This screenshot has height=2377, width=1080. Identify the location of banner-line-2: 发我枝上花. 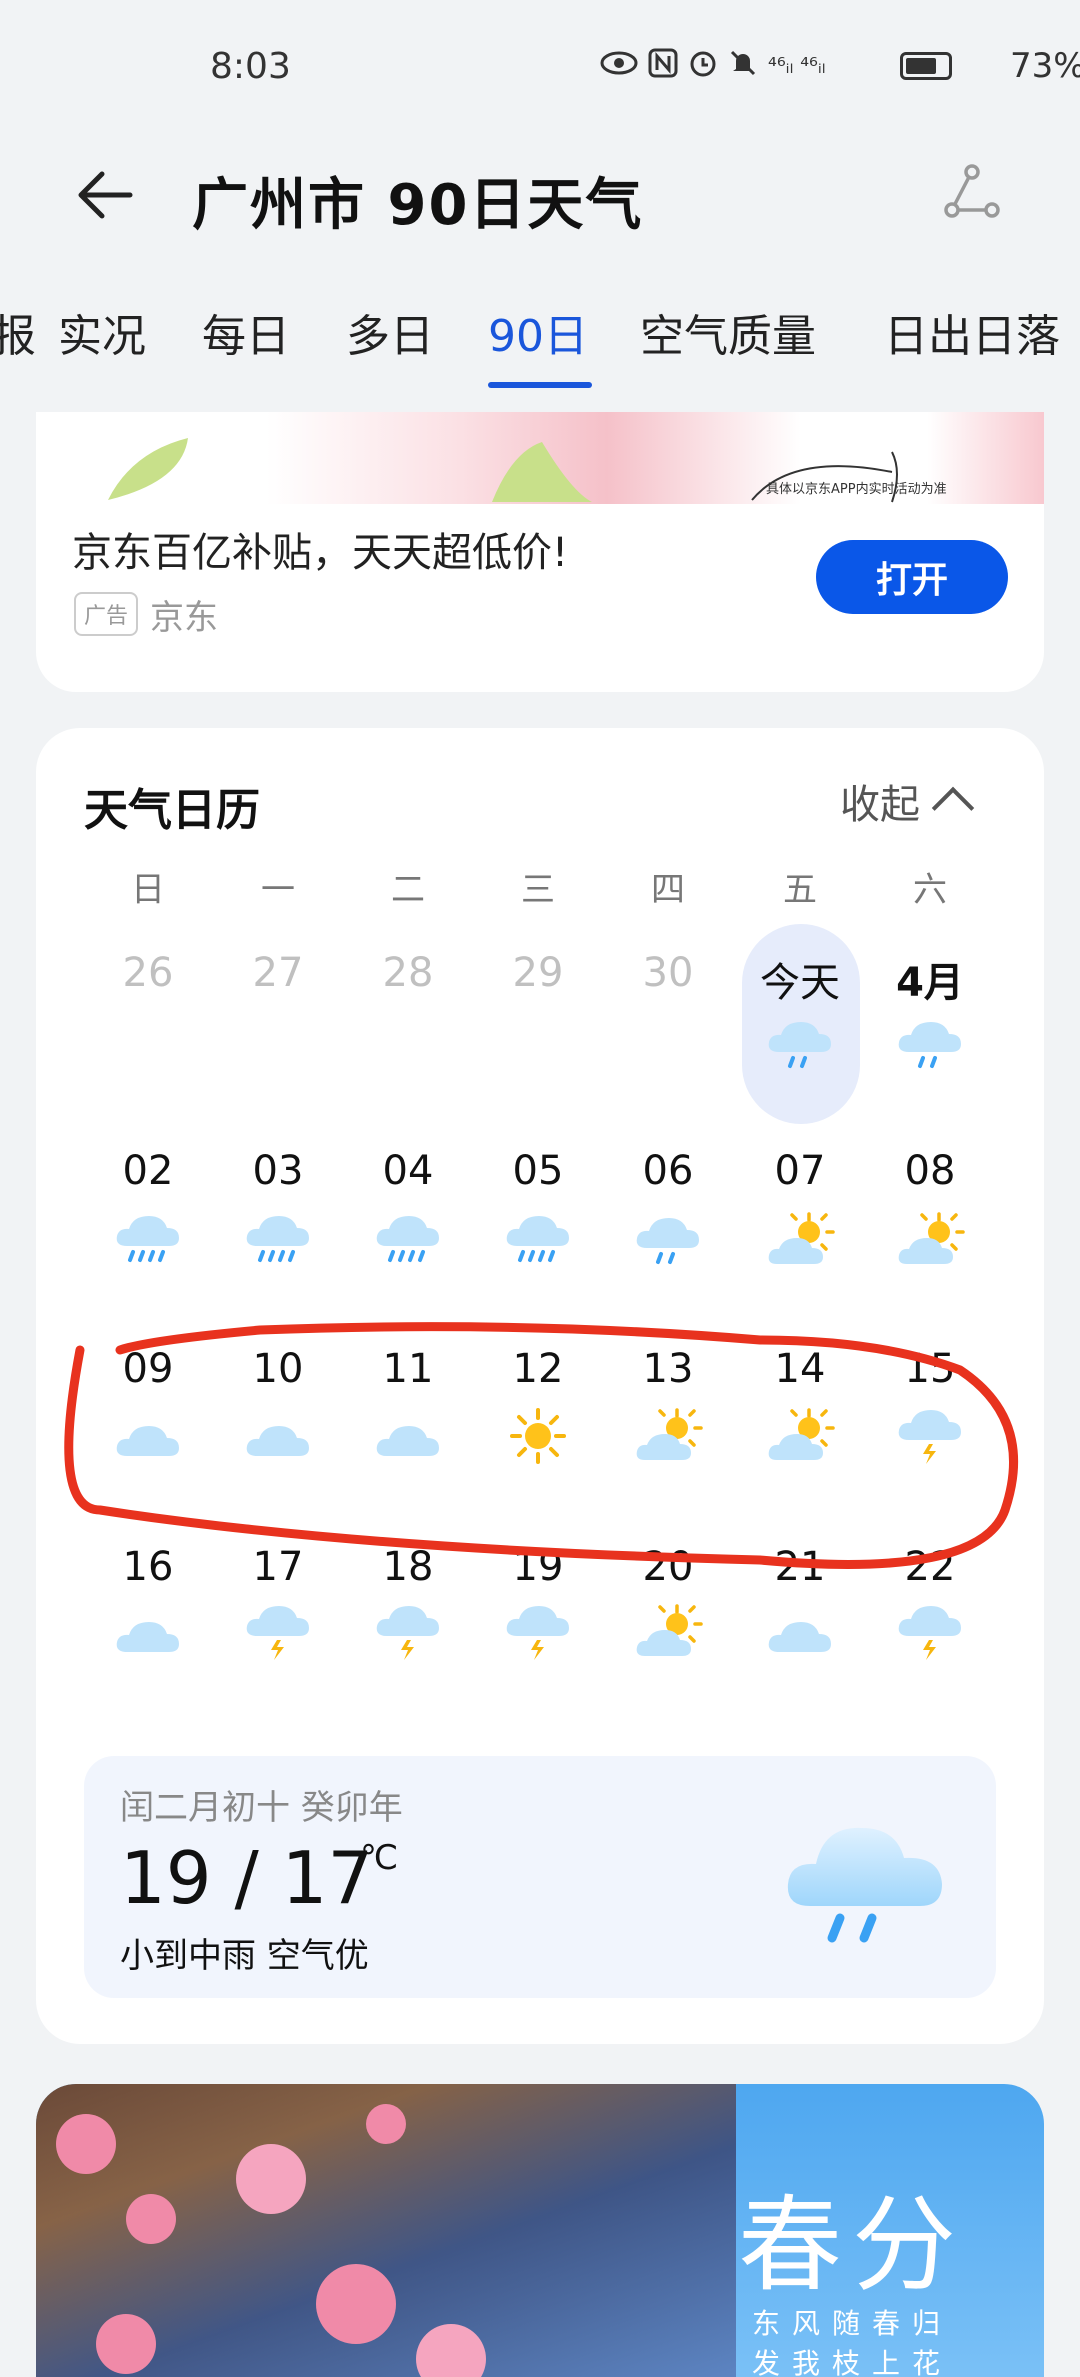
(852, 2362).